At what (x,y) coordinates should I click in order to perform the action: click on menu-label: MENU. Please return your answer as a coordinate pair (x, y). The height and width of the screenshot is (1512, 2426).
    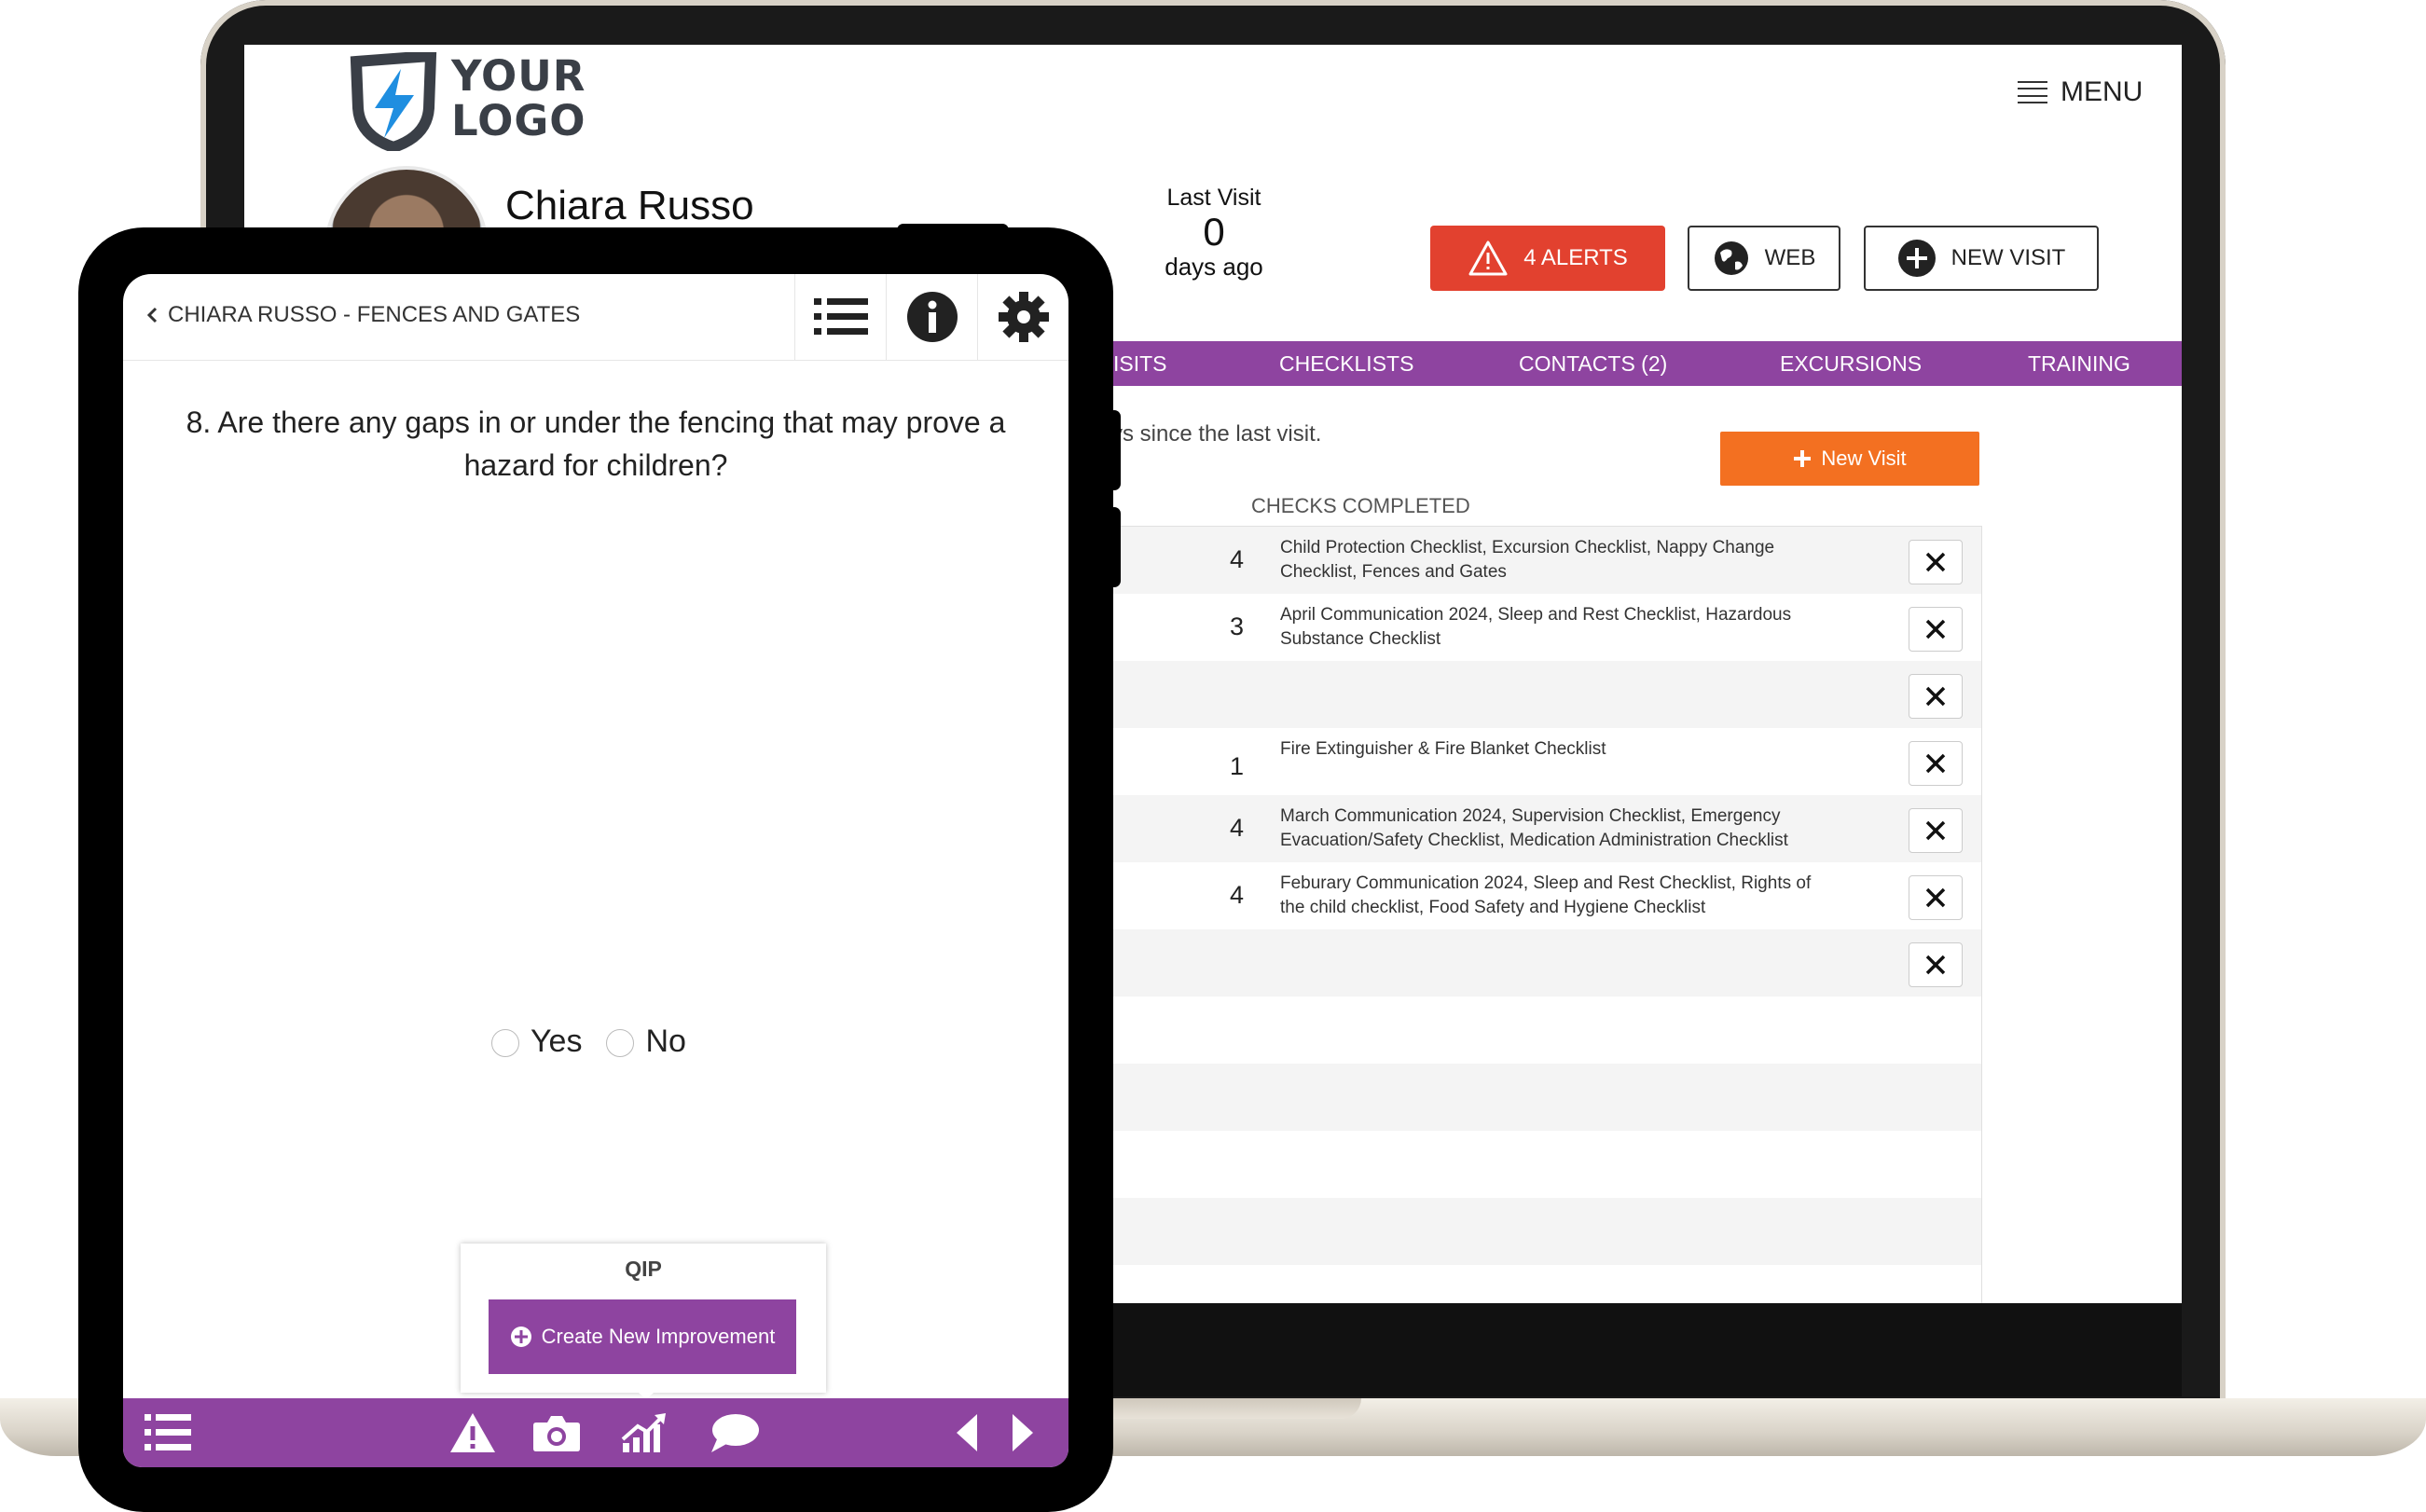
    Looking at the image, I should click on (2102, 92).